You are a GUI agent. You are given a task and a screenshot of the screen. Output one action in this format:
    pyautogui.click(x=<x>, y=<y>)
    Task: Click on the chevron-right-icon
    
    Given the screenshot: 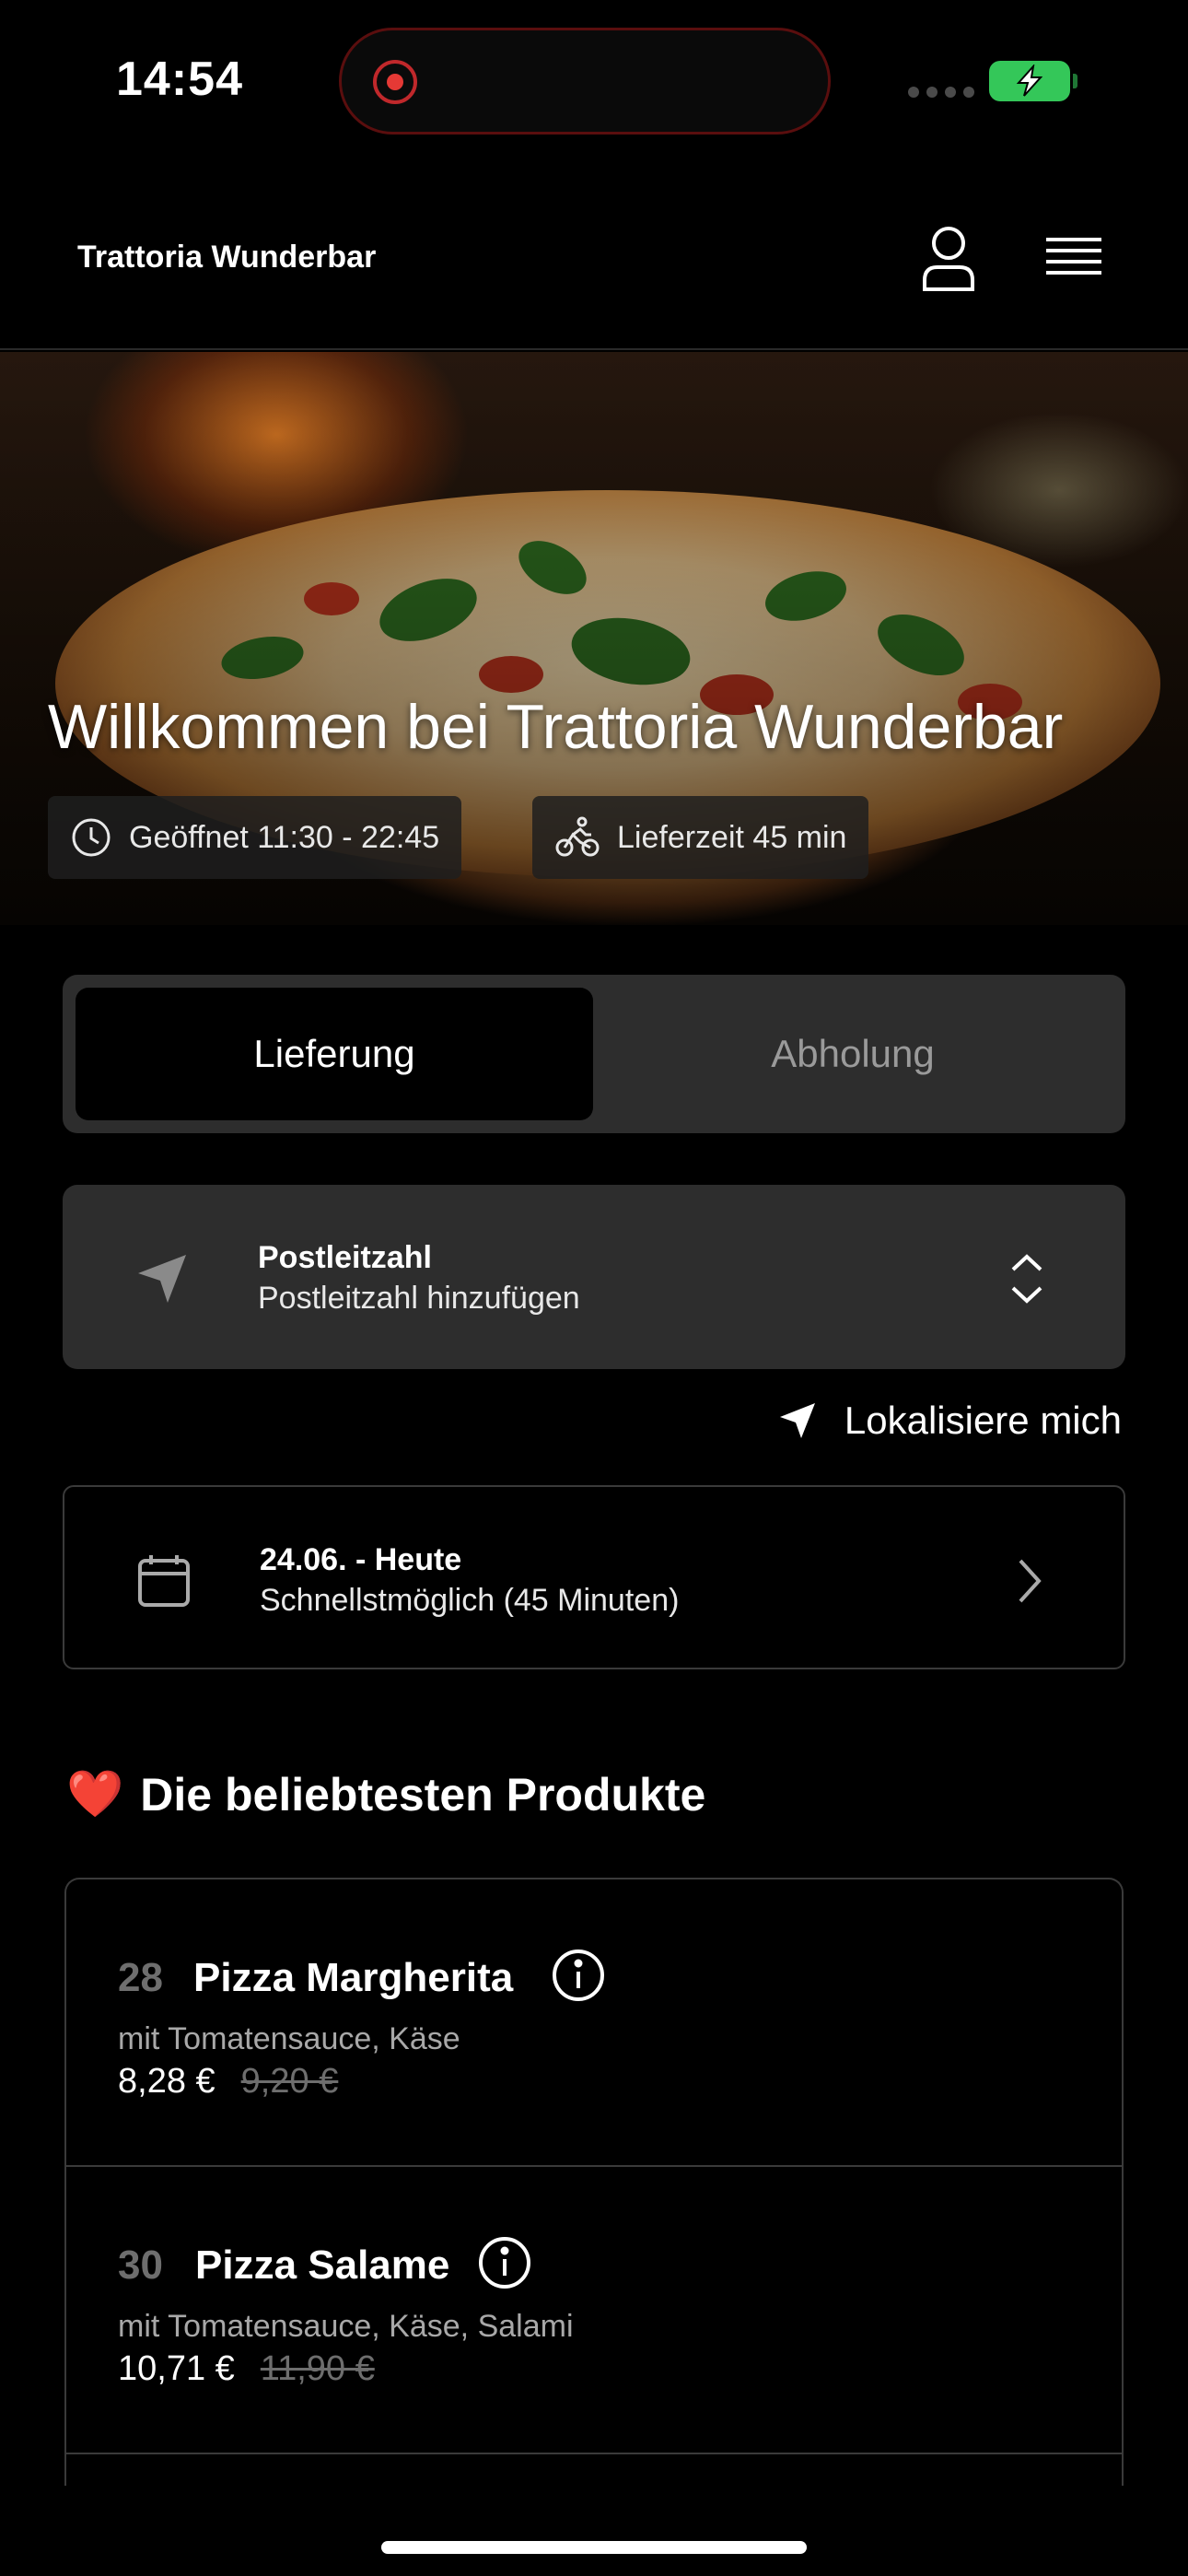 What is the action you would take?
    pyautogui.click(x=1030, y=1581)
    